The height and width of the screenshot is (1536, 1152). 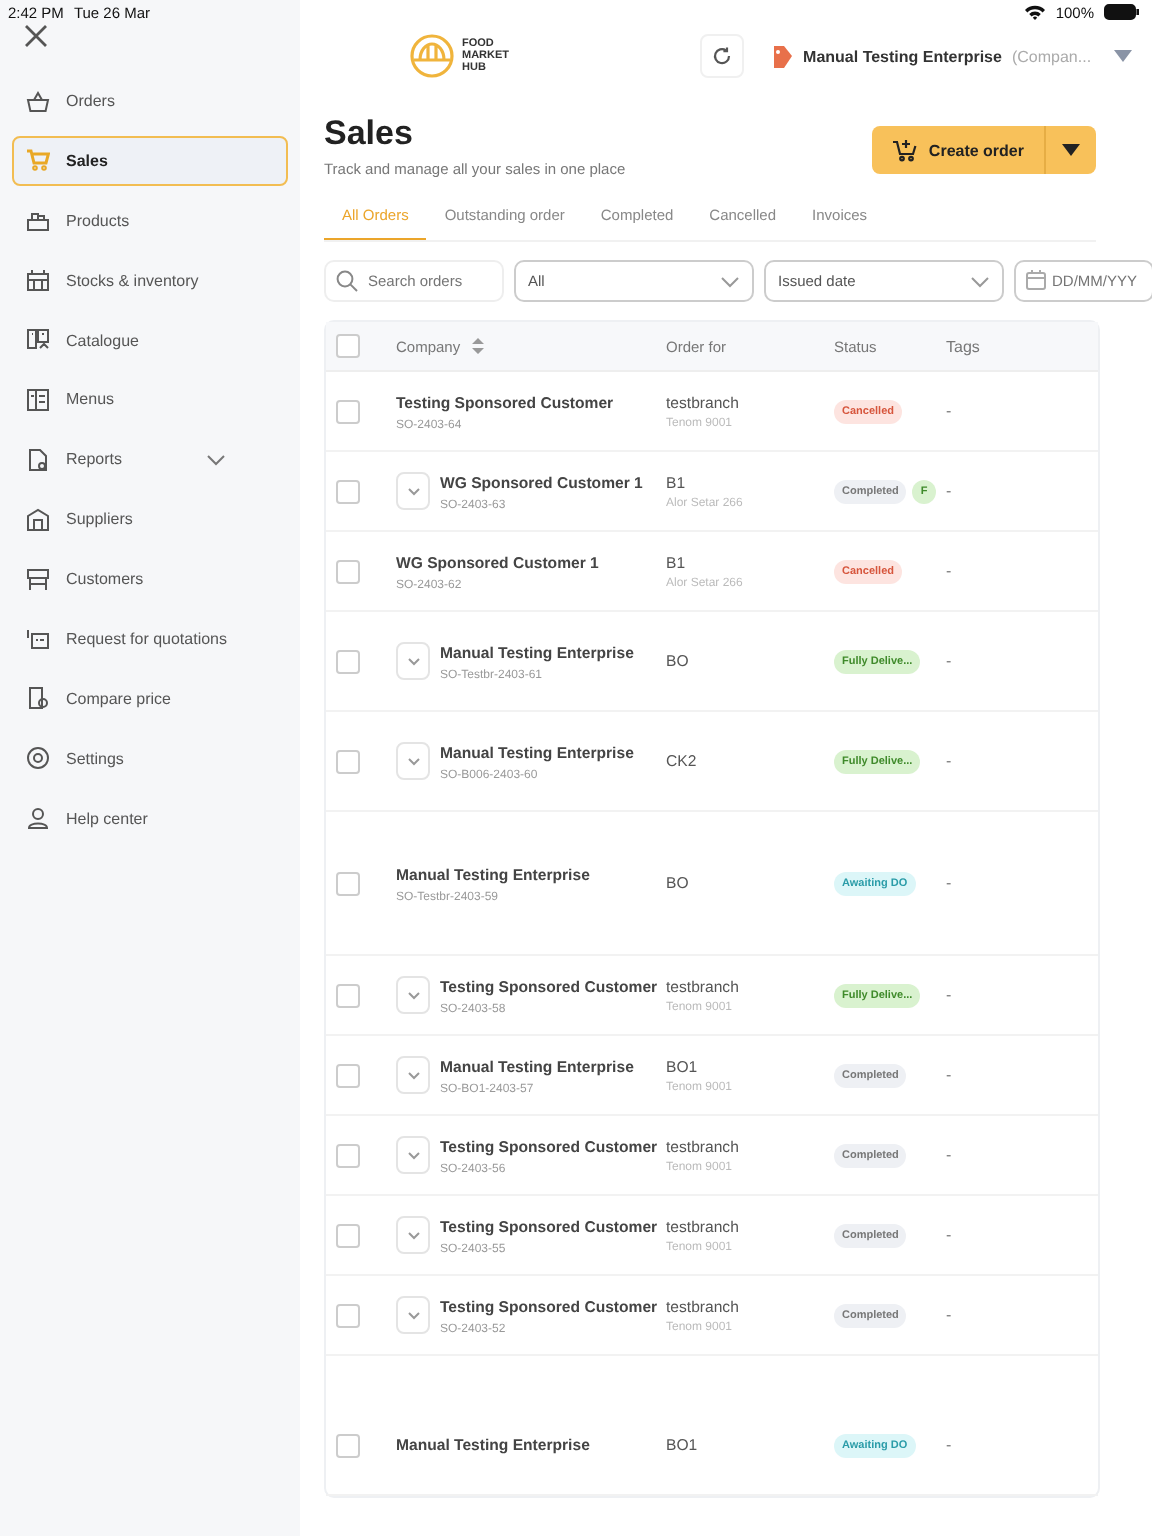 I want to click on shop-icon, so click(x=38, y=579).